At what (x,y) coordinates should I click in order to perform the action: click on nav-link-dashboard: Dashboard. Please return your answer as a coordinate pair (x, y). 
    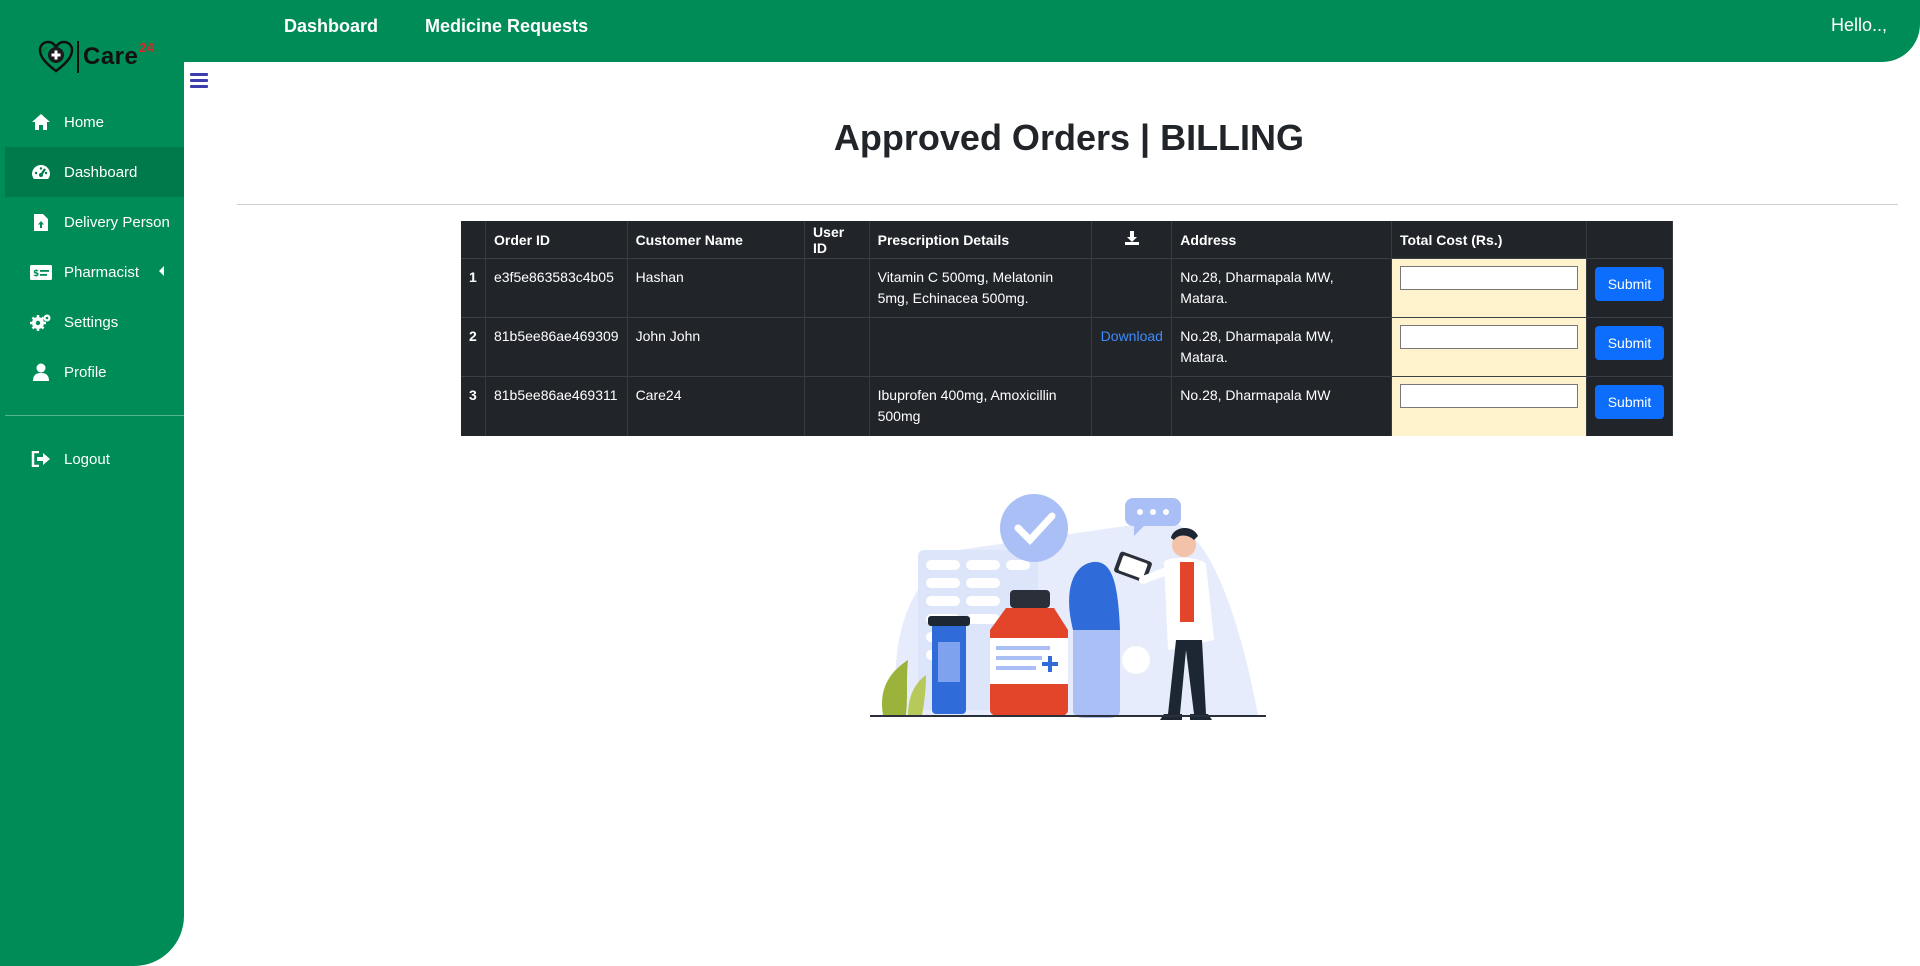
    Looking at the image, I should click on (331, 26).